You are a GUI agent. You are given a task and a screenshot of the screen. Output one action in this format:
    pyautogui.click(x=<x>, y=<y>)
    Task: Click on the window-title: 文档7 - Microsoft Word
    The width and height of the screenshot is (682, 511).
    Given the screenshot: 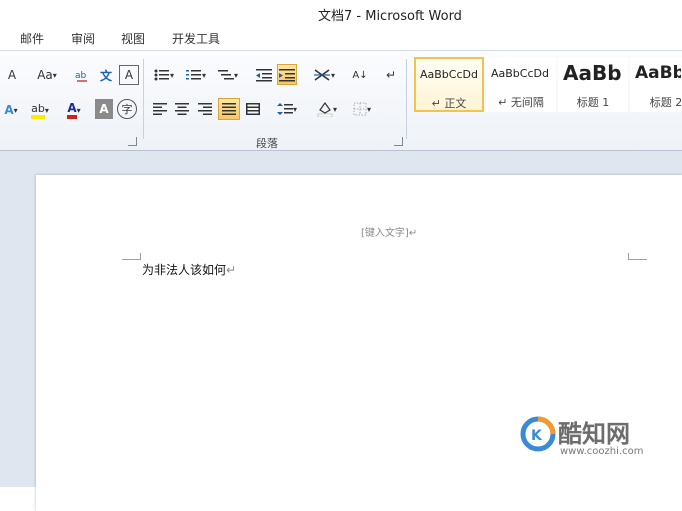 What is the action you would take?
    pyautogui.click(x=390, y=16)
    